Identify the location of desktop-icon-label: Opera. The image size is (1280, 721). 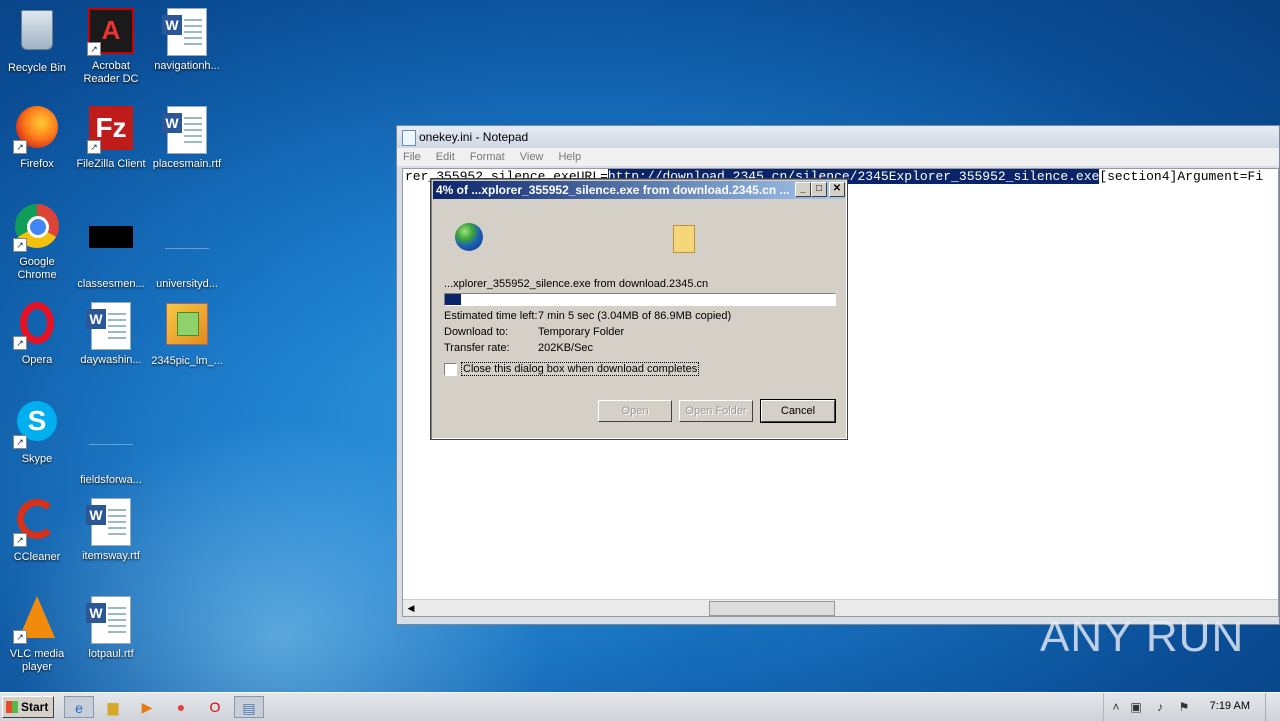
(37, 360).